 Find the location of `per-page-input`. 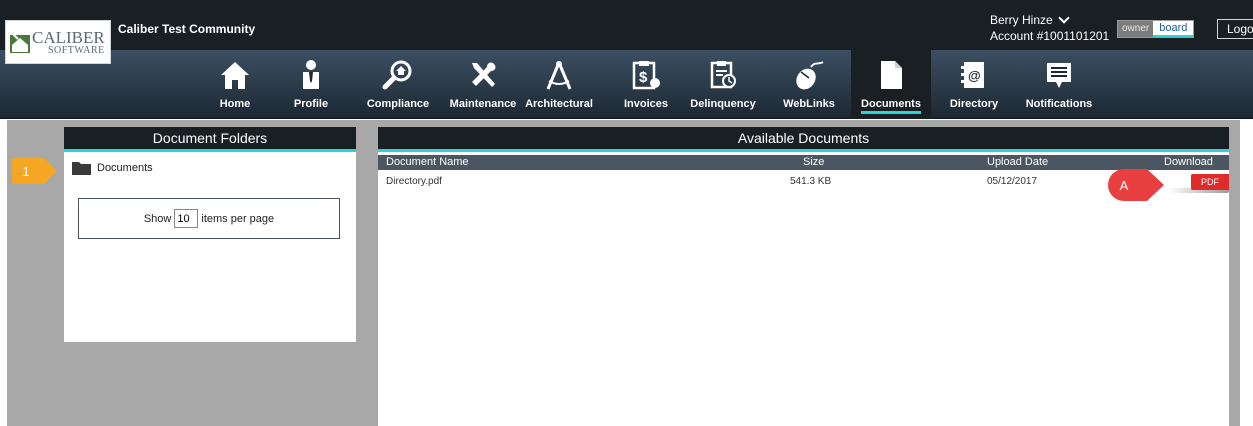

per-page-input is located at coordinates (186, 218).